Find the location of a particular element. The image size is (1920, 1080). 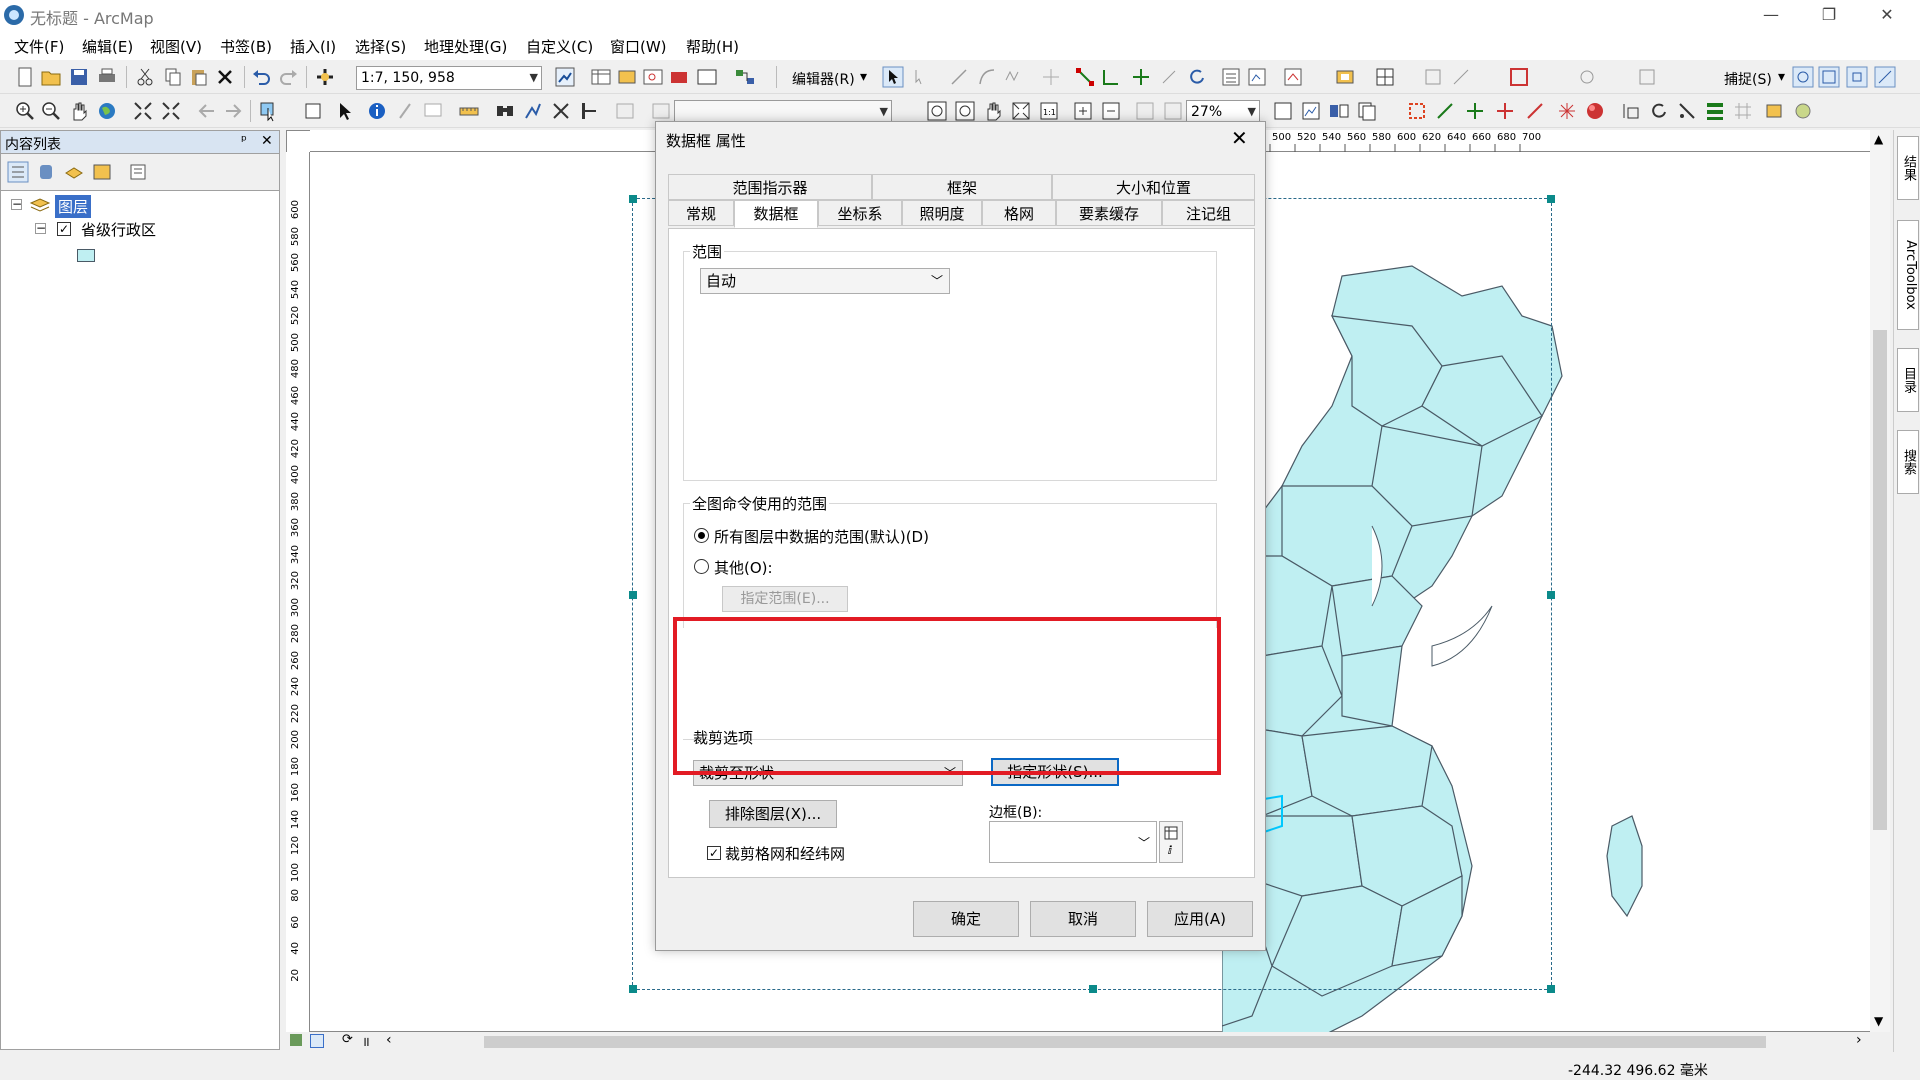

map-scale-combo: 1:7, 150, 958 ▼ is located at coordinates (449, 78).